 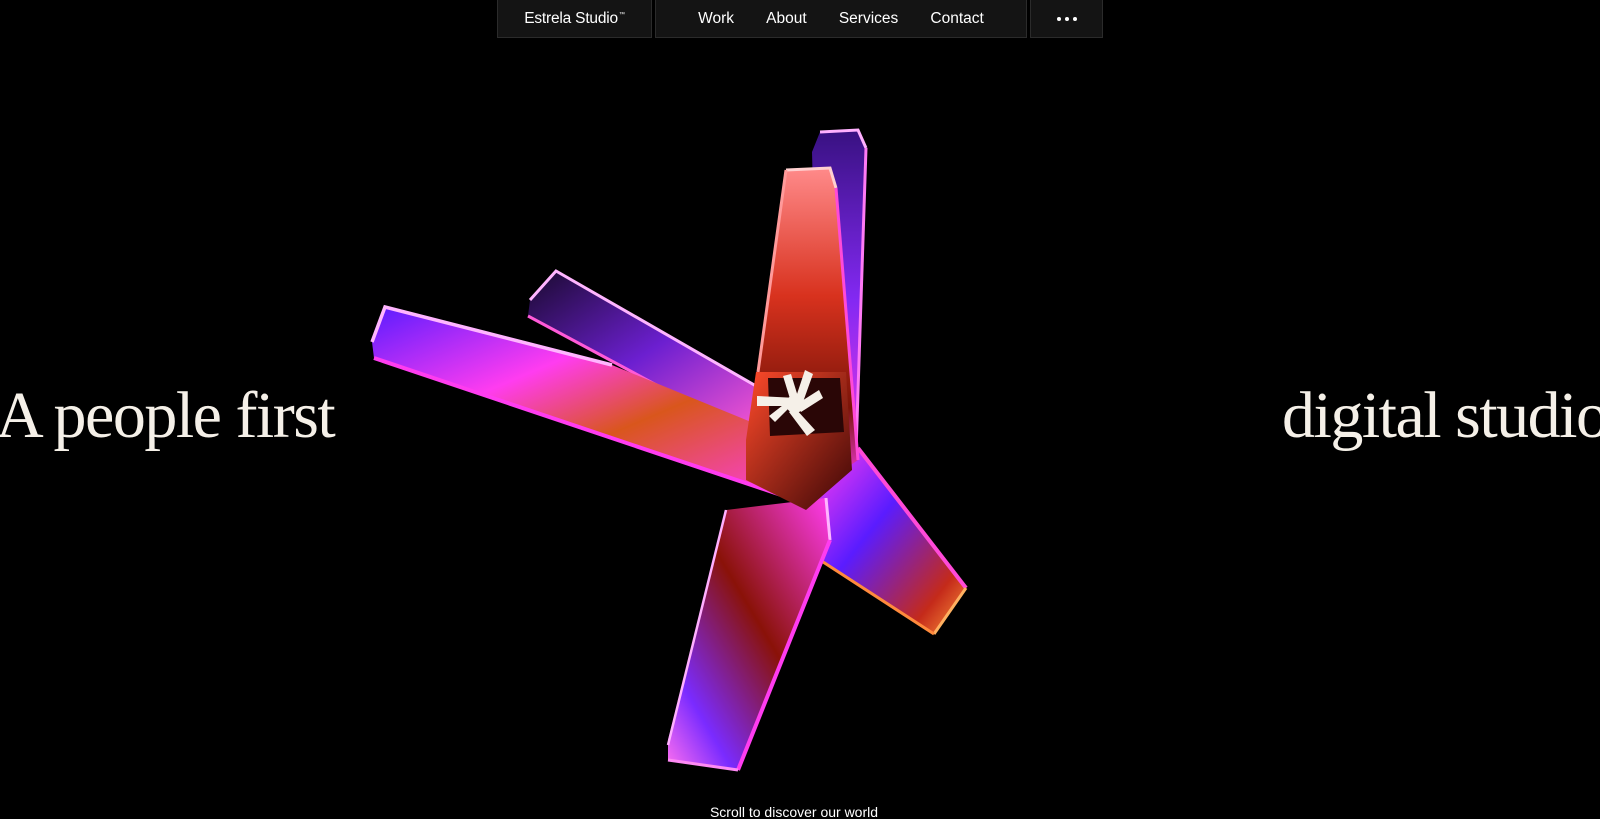 I want to click on brand-logo: Estrela Studio™, so click(x=574, y=19).